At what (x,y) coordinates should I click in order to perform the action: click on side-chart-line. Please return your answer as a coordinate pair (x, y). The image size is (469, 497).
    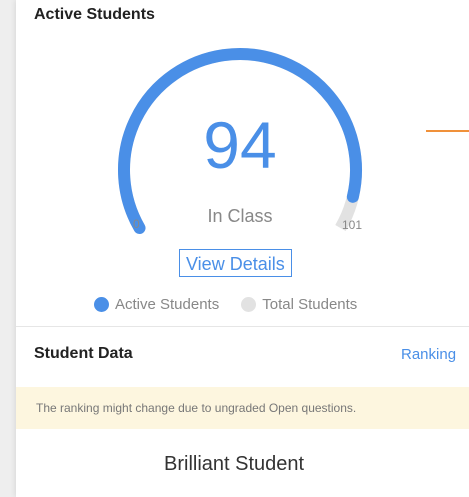
    Looking at the image, I should click on (447, 131).